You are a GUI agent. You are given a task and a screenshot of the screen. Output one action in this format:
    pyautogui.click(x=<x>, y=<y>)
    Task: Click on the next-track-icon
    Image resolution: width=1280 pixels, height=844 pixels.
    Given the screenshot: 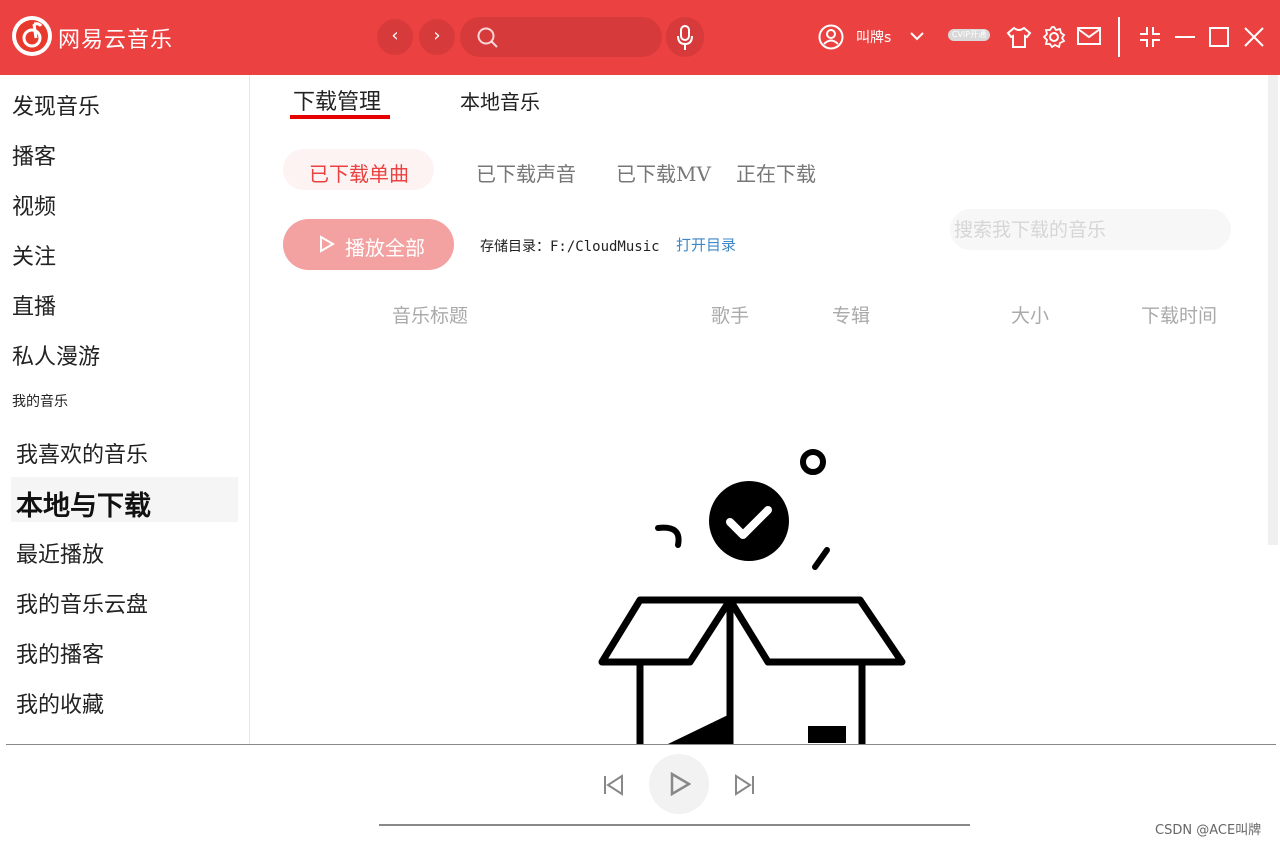 What is the action you would take?
    pyautogui.click(x=744, y=785)
    